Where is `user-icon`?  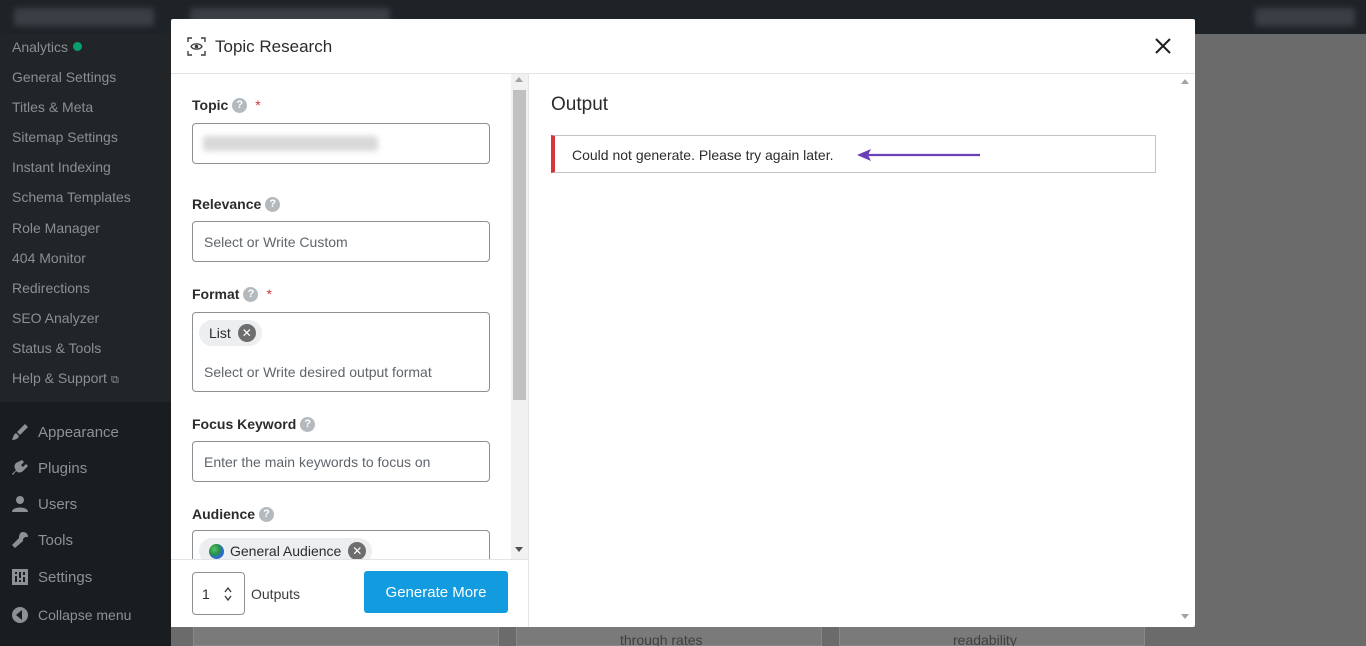
user-icon is located at coordinates (20, 504).